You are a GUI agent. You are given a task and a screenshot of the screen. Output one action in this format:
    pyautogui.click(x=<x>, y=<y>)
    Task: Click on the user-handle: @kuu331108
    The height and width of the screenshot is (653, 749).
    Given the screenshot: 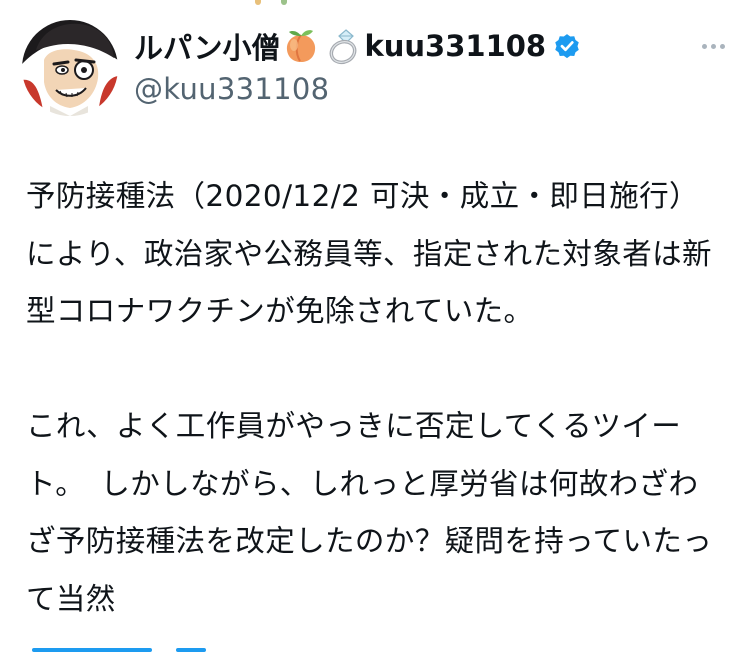 What is the action you would take?
    pyautogui.click(x=431, y=89)
    